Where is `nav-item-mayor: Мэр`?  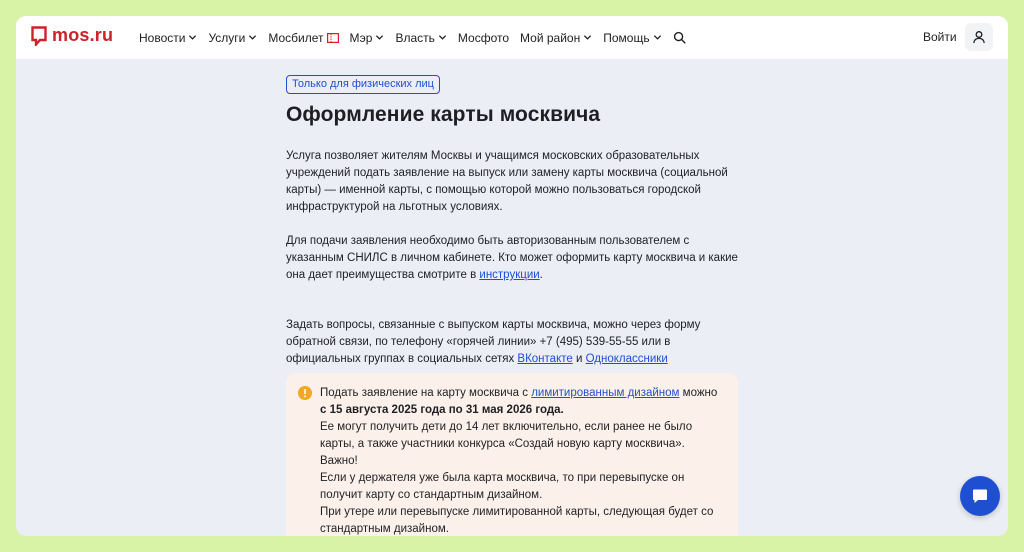 nav-item-mayor: Мэр is located at coordinates (367, 38).